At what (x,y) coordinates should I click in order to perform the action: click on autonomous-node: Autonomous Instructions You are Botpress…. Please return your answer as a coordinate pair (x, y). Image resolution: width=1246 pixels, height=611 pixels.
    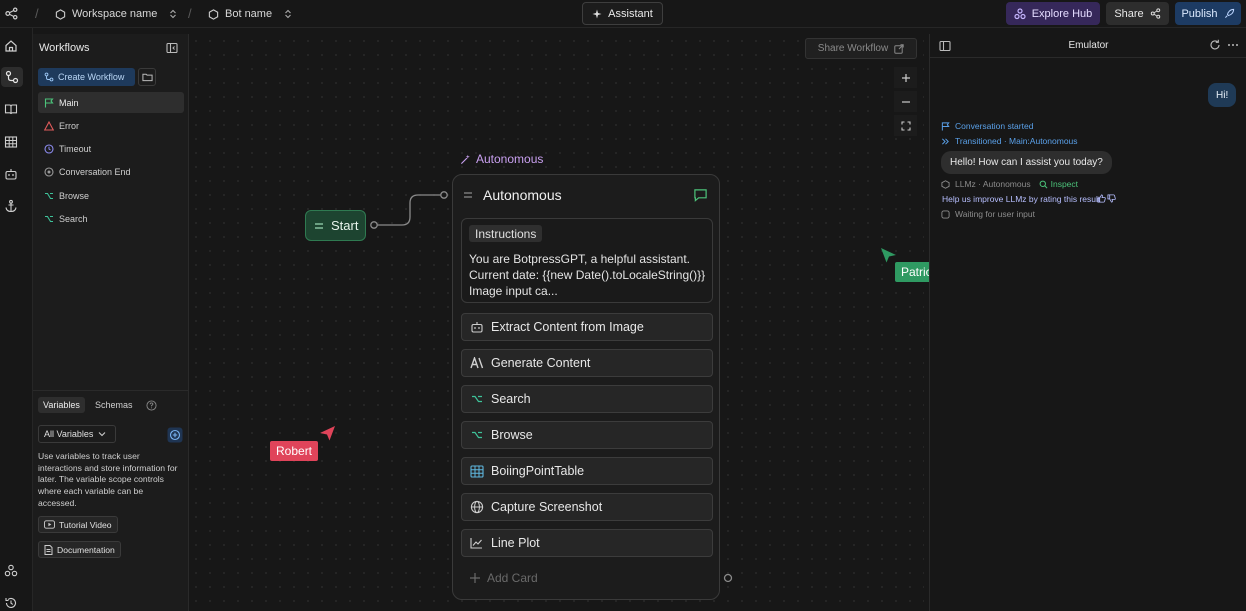
    Looking at the image, I should click on (586, 387).